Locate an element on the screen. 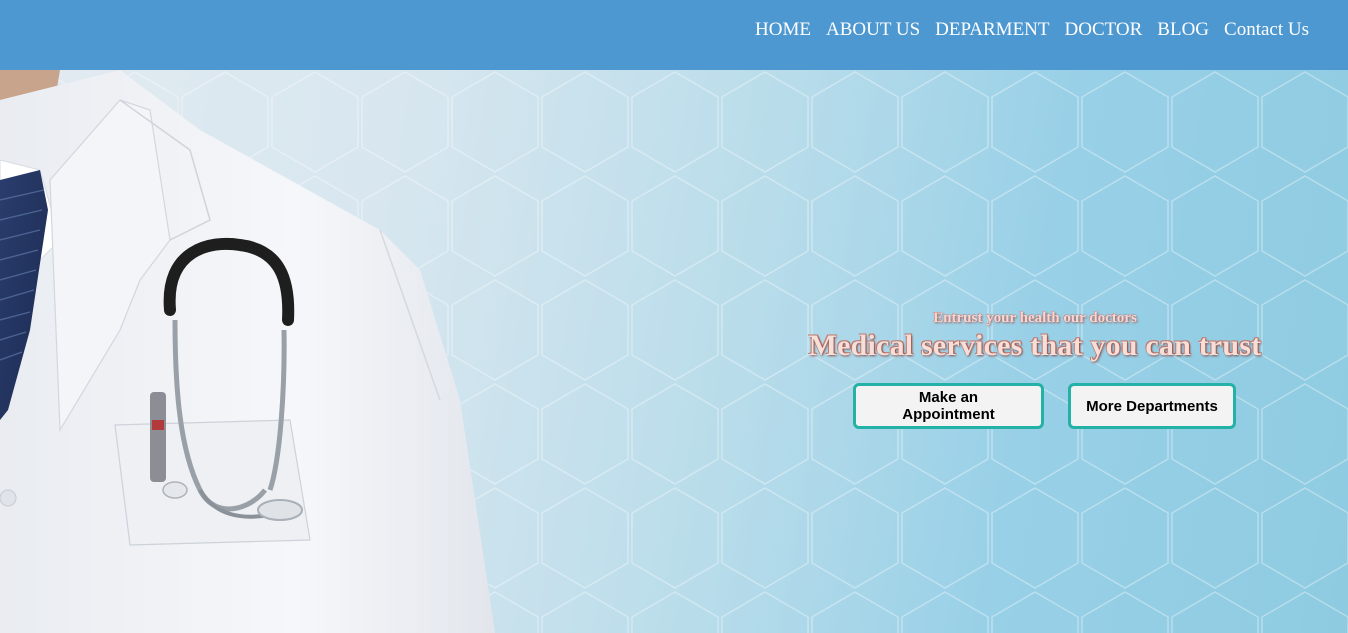 This screenshot has height=633, width=1348. nav-link-department: DEPARMENT is located at coordinates (992, 29).